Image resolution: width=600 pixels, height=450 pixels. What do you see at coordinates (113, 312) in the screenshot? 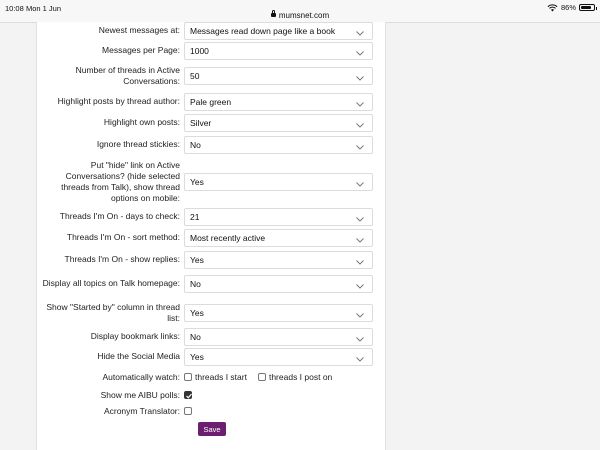
I see `setting-label: Show "Started by" column in thread list:` at bounding box center [113, 312].